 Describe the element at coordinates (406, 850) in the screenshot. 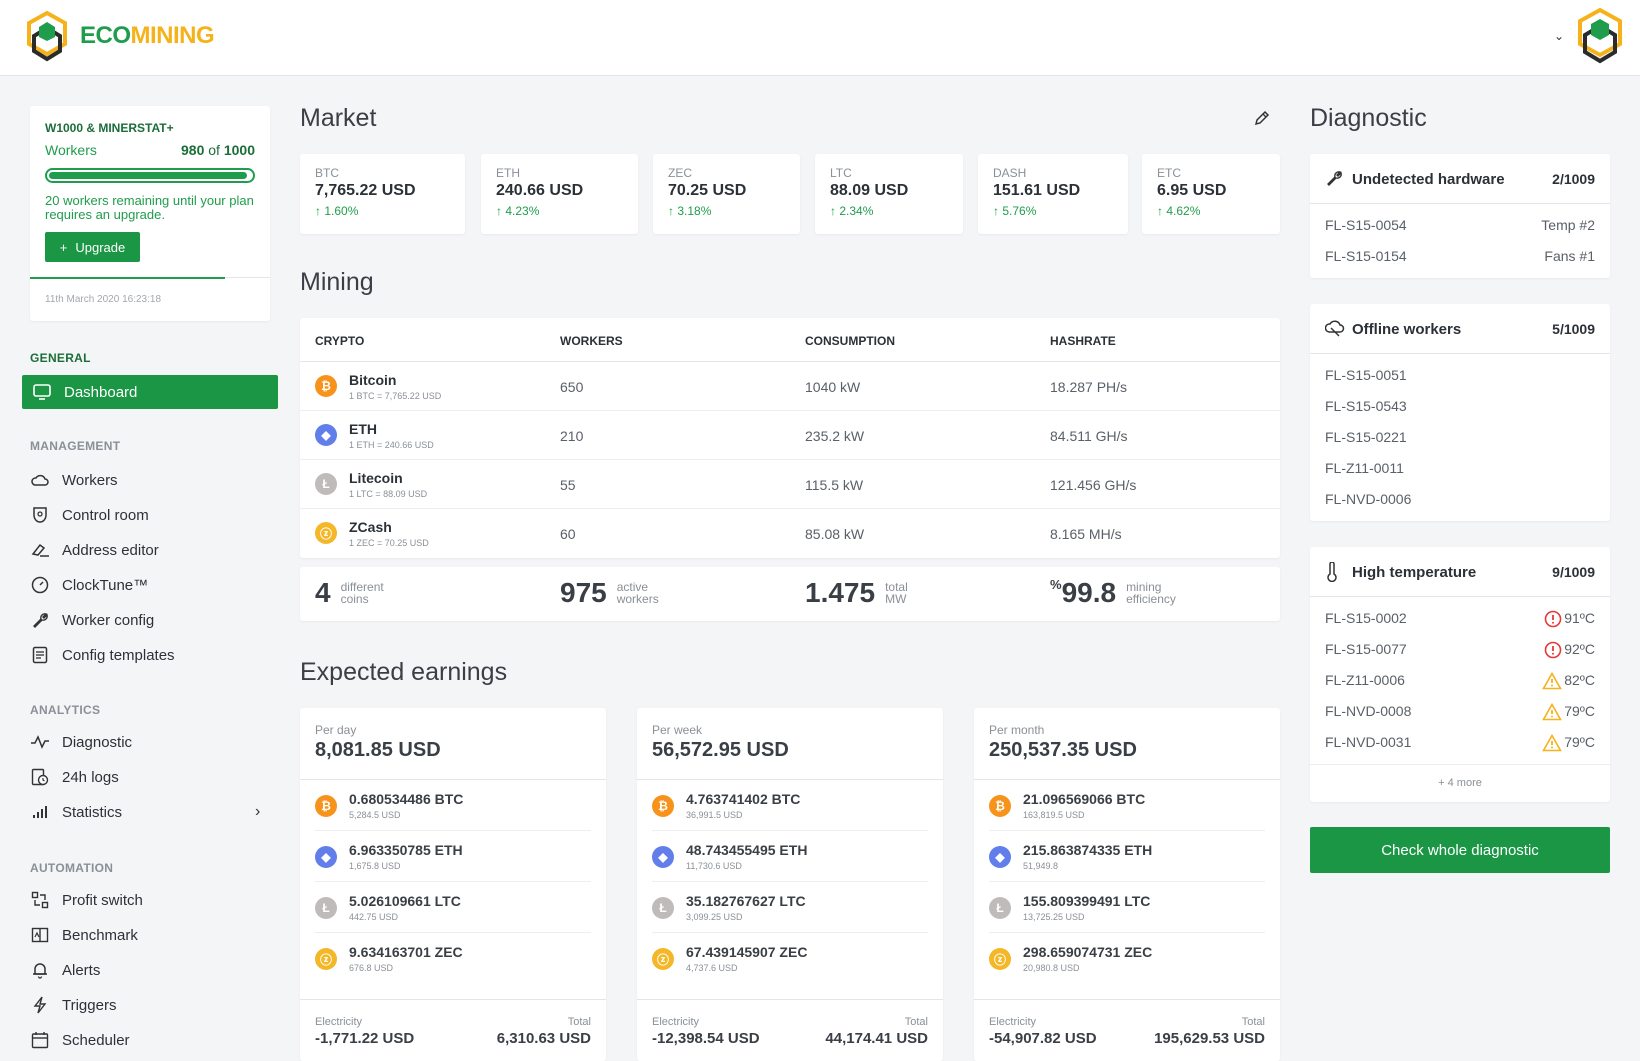

I see `coin-amount: 6.963350785 ETH` at that location.